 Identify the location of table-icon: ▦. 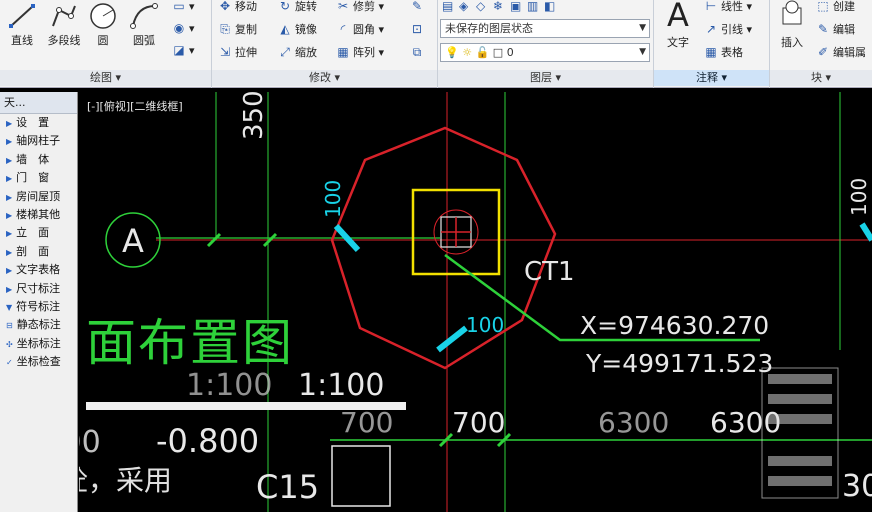
(711, 52).